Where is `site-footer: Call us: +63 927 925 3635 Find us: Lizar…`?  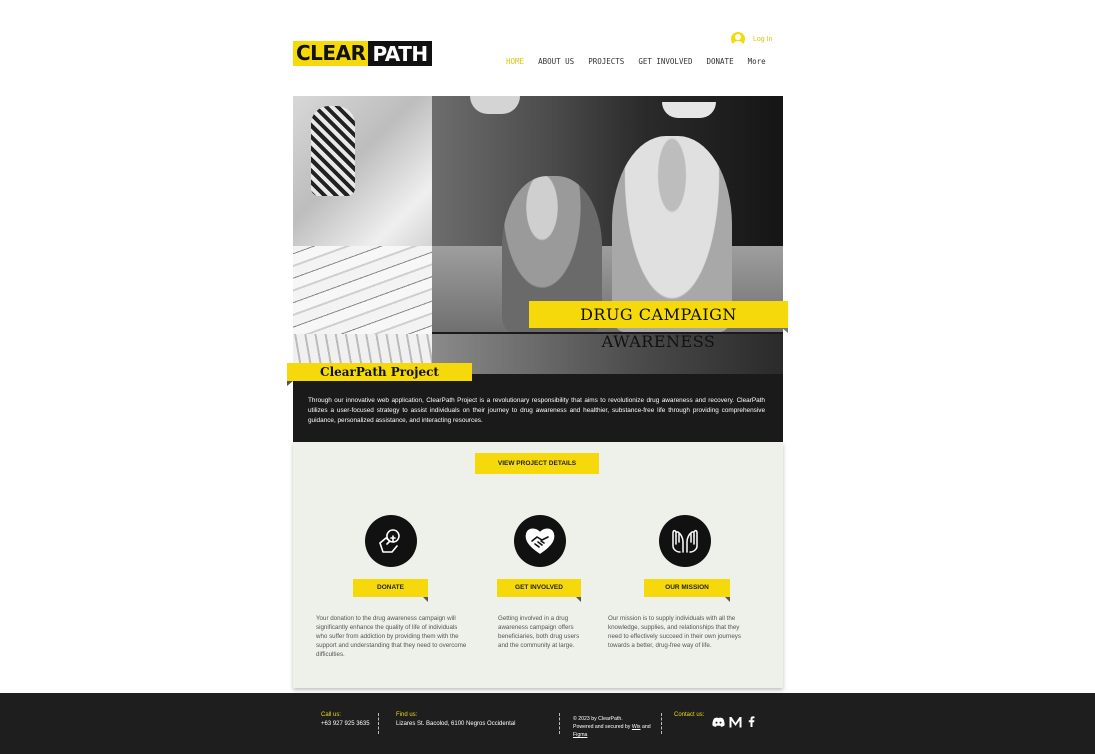 site-footer: Call us: +63 927 925 3635 Find us: Lizar… is located at coordinates (547, 723).